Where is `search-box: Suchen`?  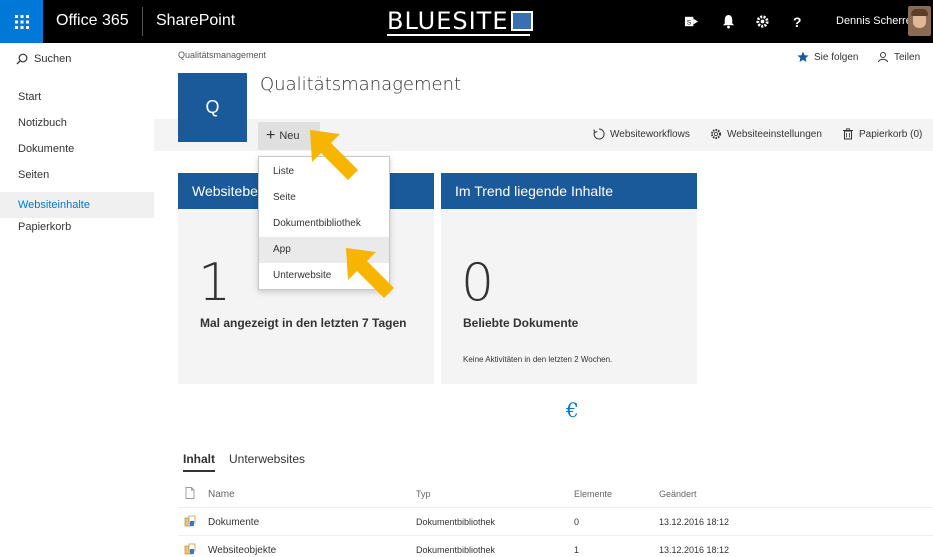 search-box: Suchen is located at coordinates (43, 59).